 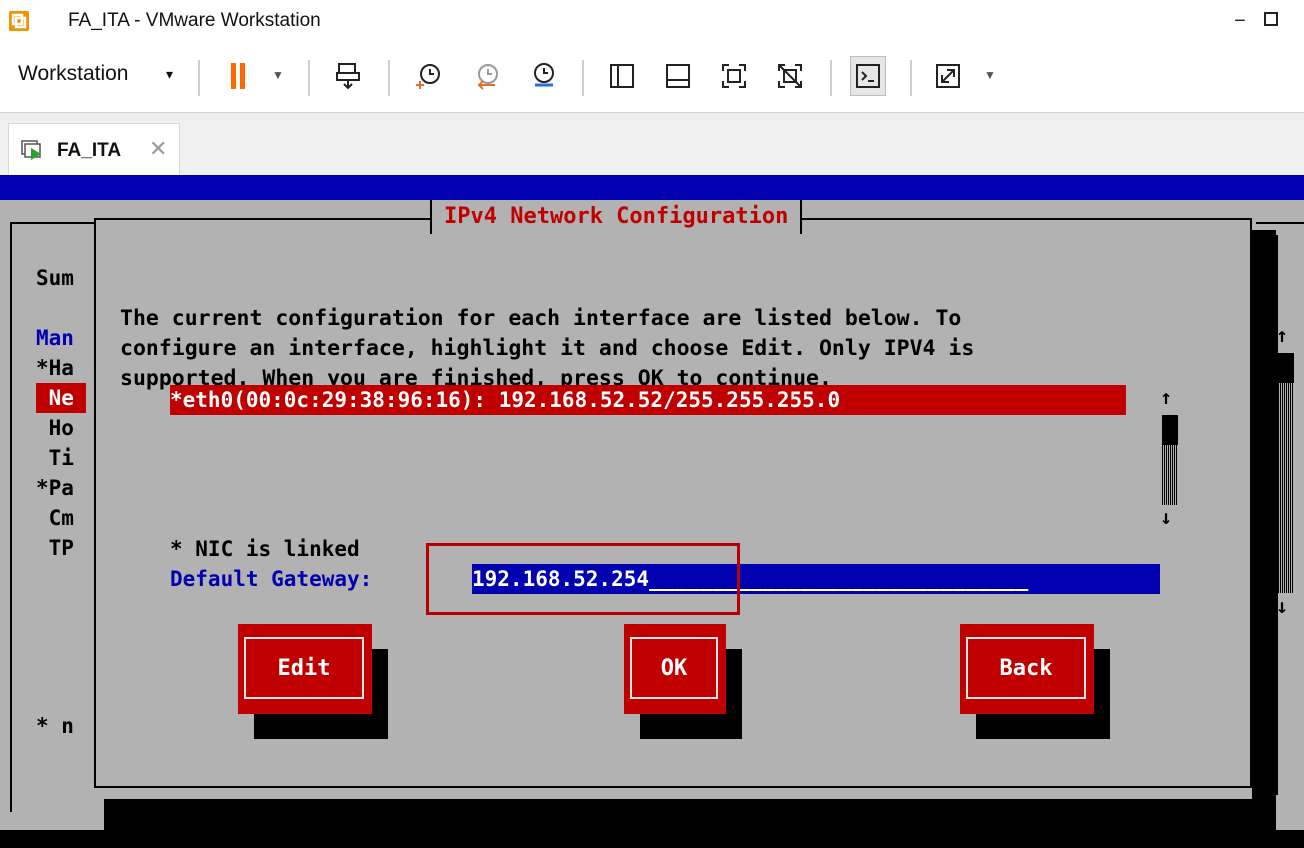 I want to click on stretch-guest-icon, so click(x=948, y=76).